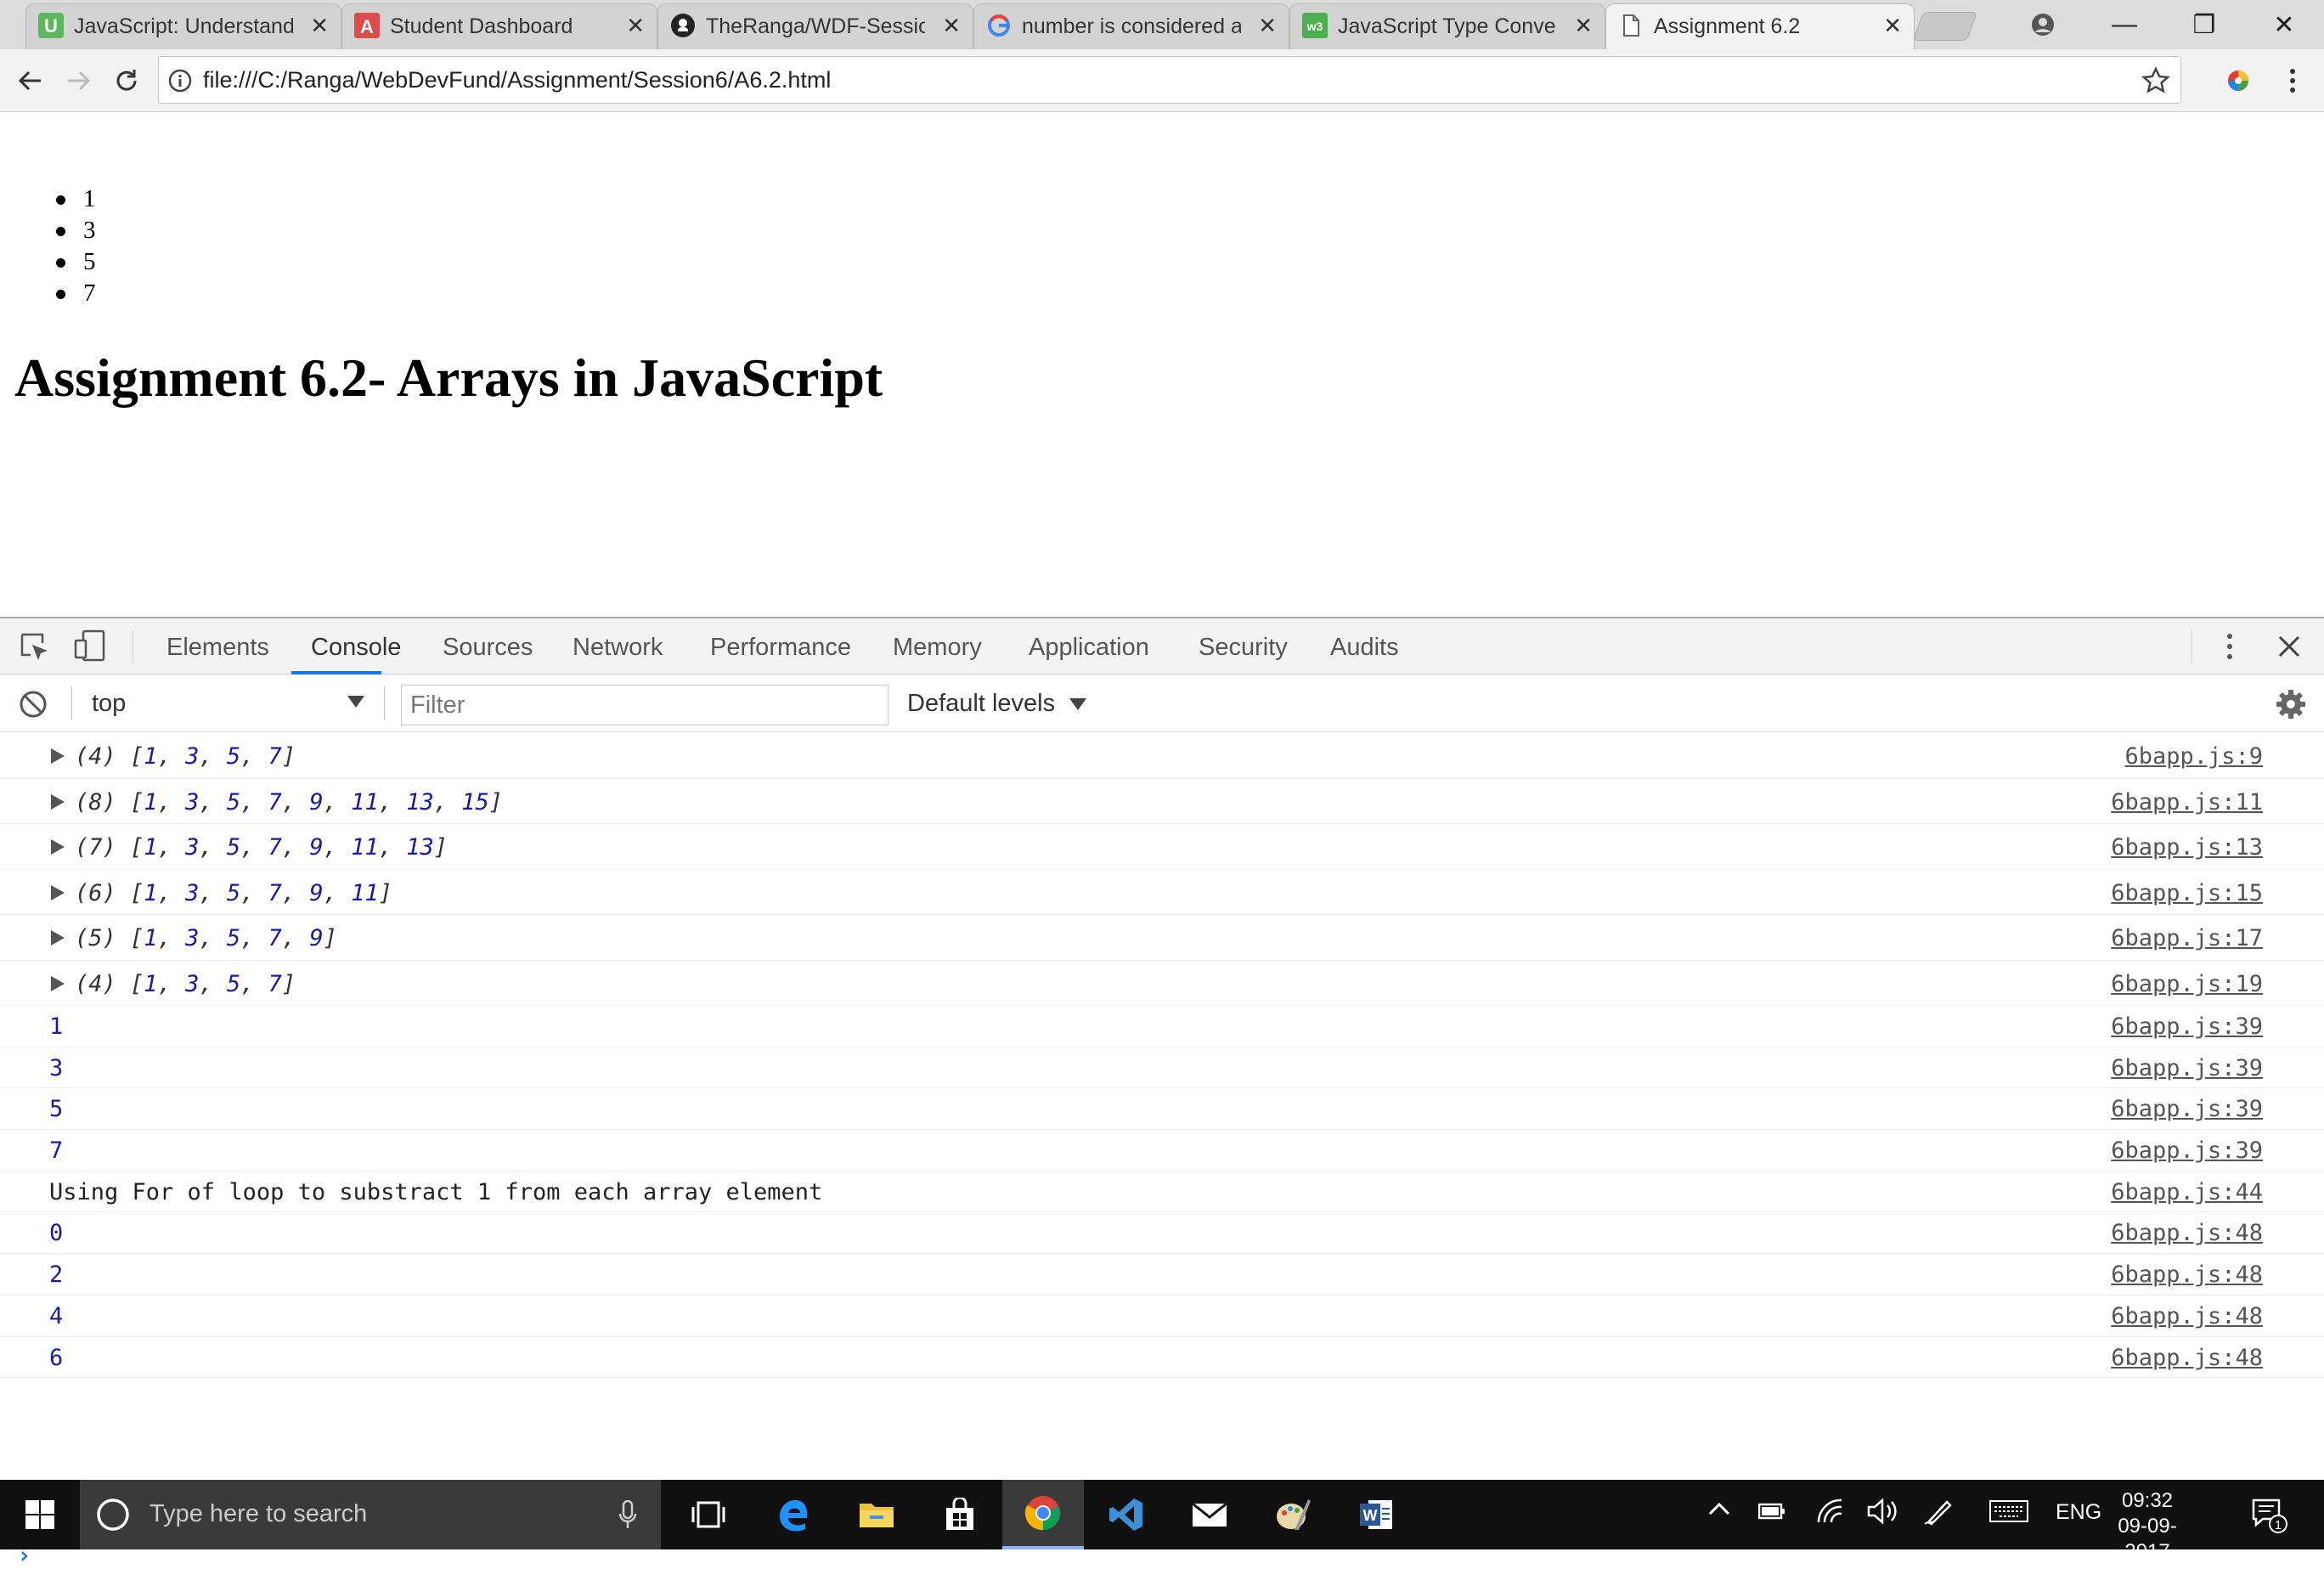 The width and height of the screenshot is (2324, 1569). I want to click on show-hidden-icons-icon, so click(1719, 1509).